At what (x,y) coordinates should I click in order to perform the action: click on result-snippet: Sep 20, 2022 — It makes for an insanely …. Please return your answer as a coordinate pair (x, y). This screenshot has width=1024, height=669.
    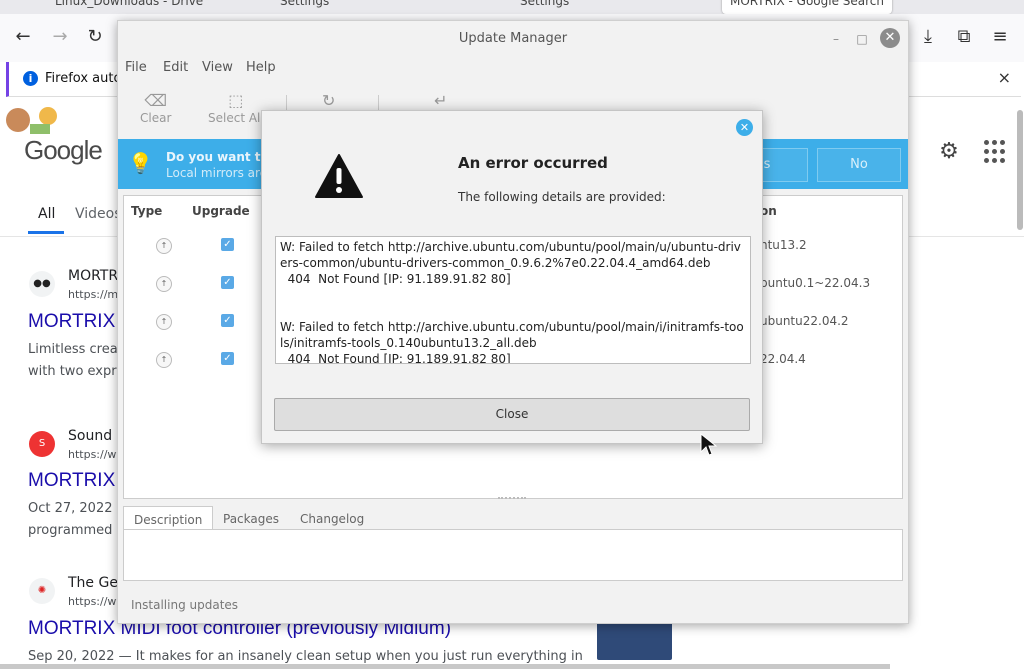
    Looking at the image, I should click on (305, 656).